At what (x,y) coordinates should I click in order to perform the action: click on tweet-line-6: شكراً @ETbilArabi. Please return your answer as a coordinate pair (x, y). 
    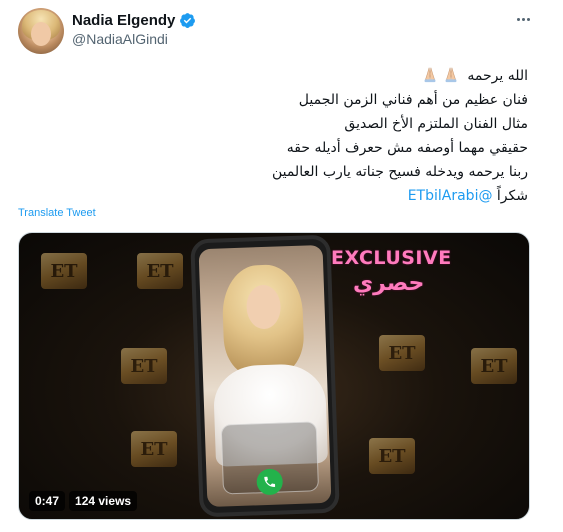
    Looking at the image, I should click on (419, 196).